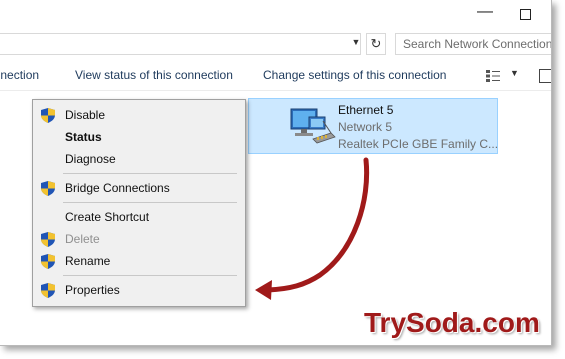 The height and width of the screenshot is (359, 565). I want to click on minimize-icon: —, so click(485, 14).